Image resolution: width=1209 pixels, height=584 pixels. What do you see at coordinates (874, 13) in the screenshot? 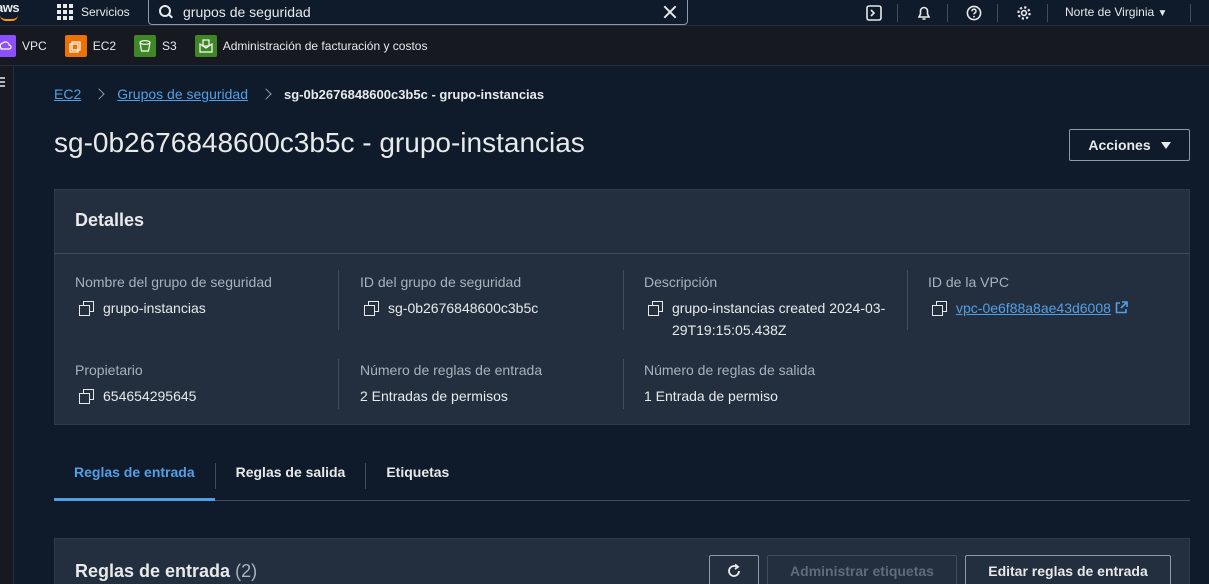
I see `cloudshell-icon` at bounding box center [874, 13].